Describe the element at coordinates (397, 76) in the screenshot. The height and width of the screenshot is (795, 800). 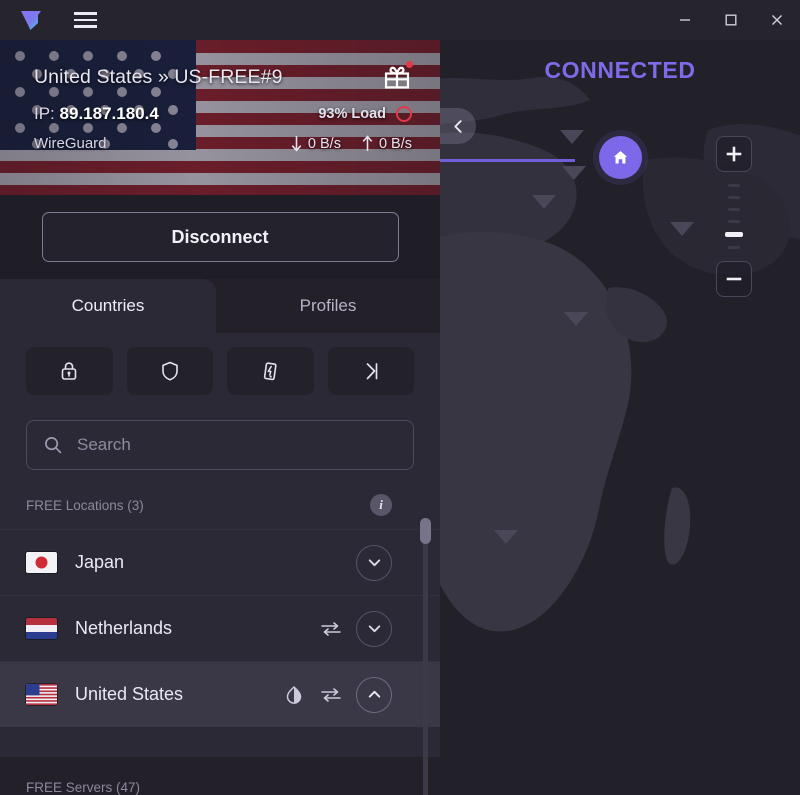
I see `gift-offer-button` at that location.